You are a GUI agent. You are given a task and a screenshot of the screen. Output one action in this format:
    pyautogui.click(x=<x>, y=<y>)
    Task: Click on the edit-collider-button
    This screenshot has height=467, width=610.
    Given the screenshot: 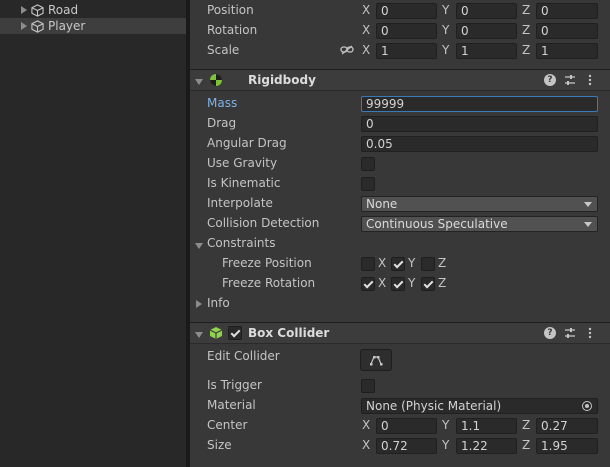 What is the action you would take?
    pyautogui.click(x=376, y=360)
    